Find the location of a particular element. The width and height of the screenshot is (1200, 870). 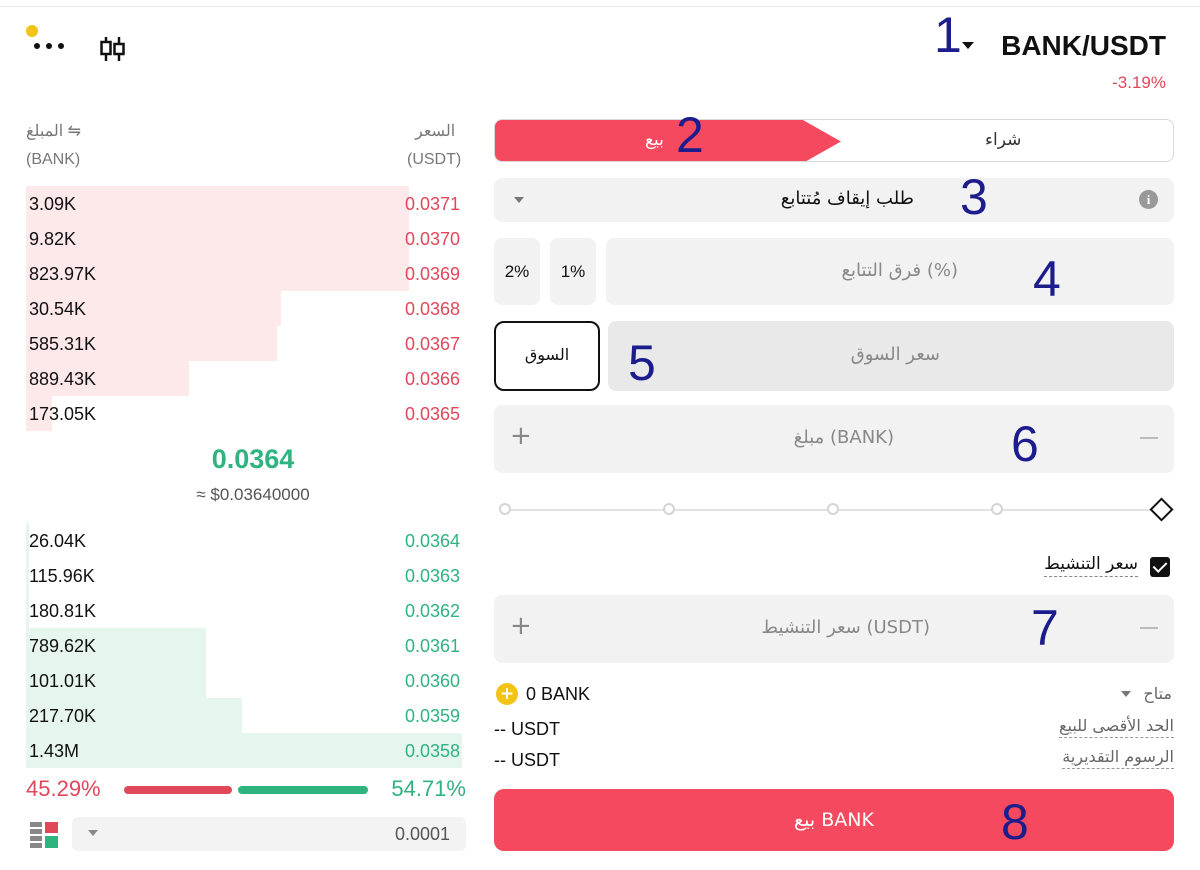

ask-row: 30.54K 0.0368 is located at coordinates (246, 308).